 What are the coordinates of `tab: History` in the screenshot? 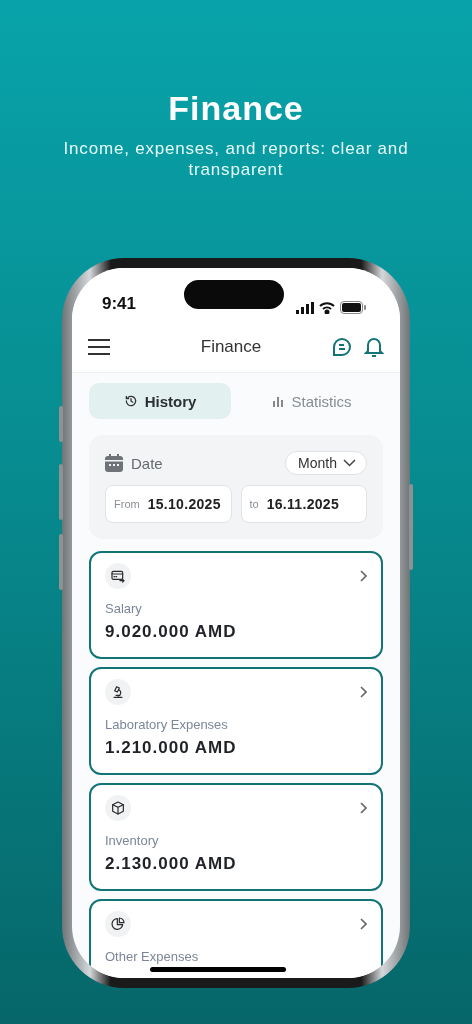 It's located at (160, 401).